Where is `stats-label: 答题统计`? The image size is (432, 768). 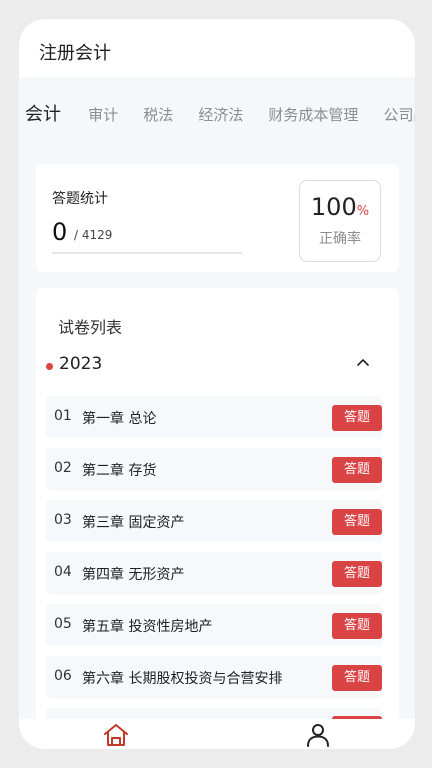
stats-label: 答题统计 is located at coordinates (80, 199).